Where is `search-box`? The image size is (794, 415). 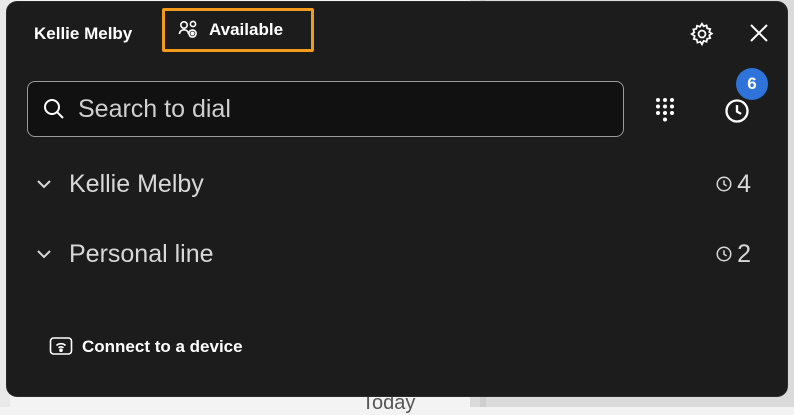 search-box is located at coordinates (325, 109).